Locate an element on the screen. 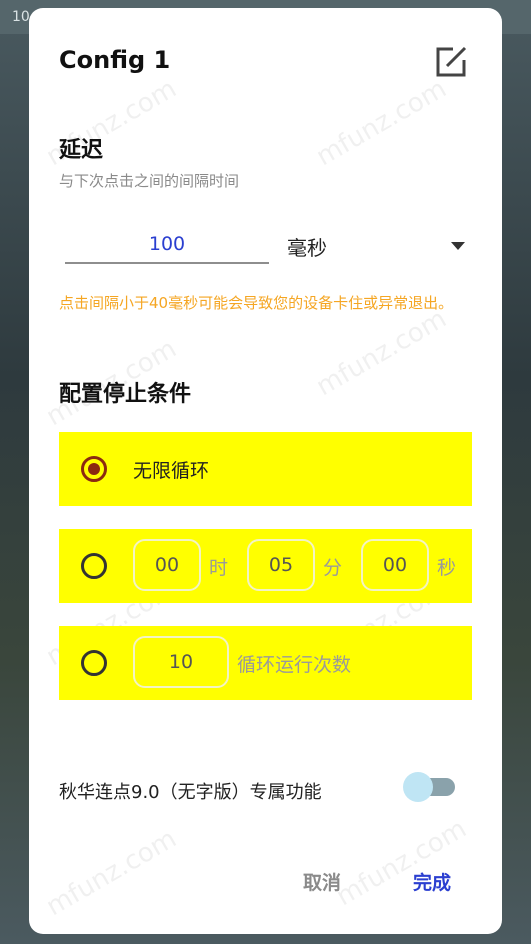  option-infinite-loop: 无限循环 is located at coordinates (265, 469).